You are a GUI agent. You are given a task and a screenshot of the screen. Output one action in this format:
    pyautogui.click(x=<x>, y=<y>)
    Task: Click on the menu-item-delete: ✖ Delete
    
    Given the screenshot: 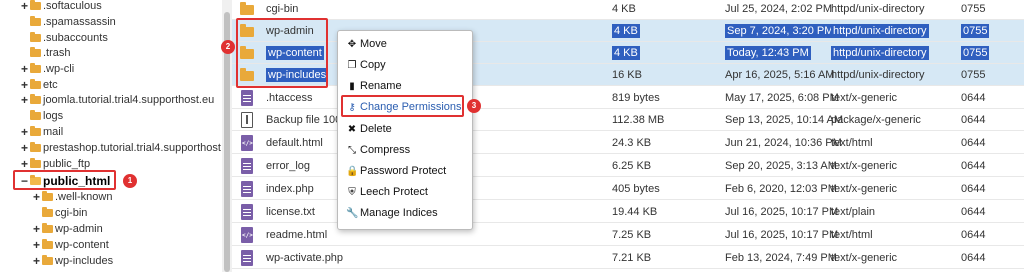 What is the action you would take?
    pyautogui.click(x=369, y=129)
    